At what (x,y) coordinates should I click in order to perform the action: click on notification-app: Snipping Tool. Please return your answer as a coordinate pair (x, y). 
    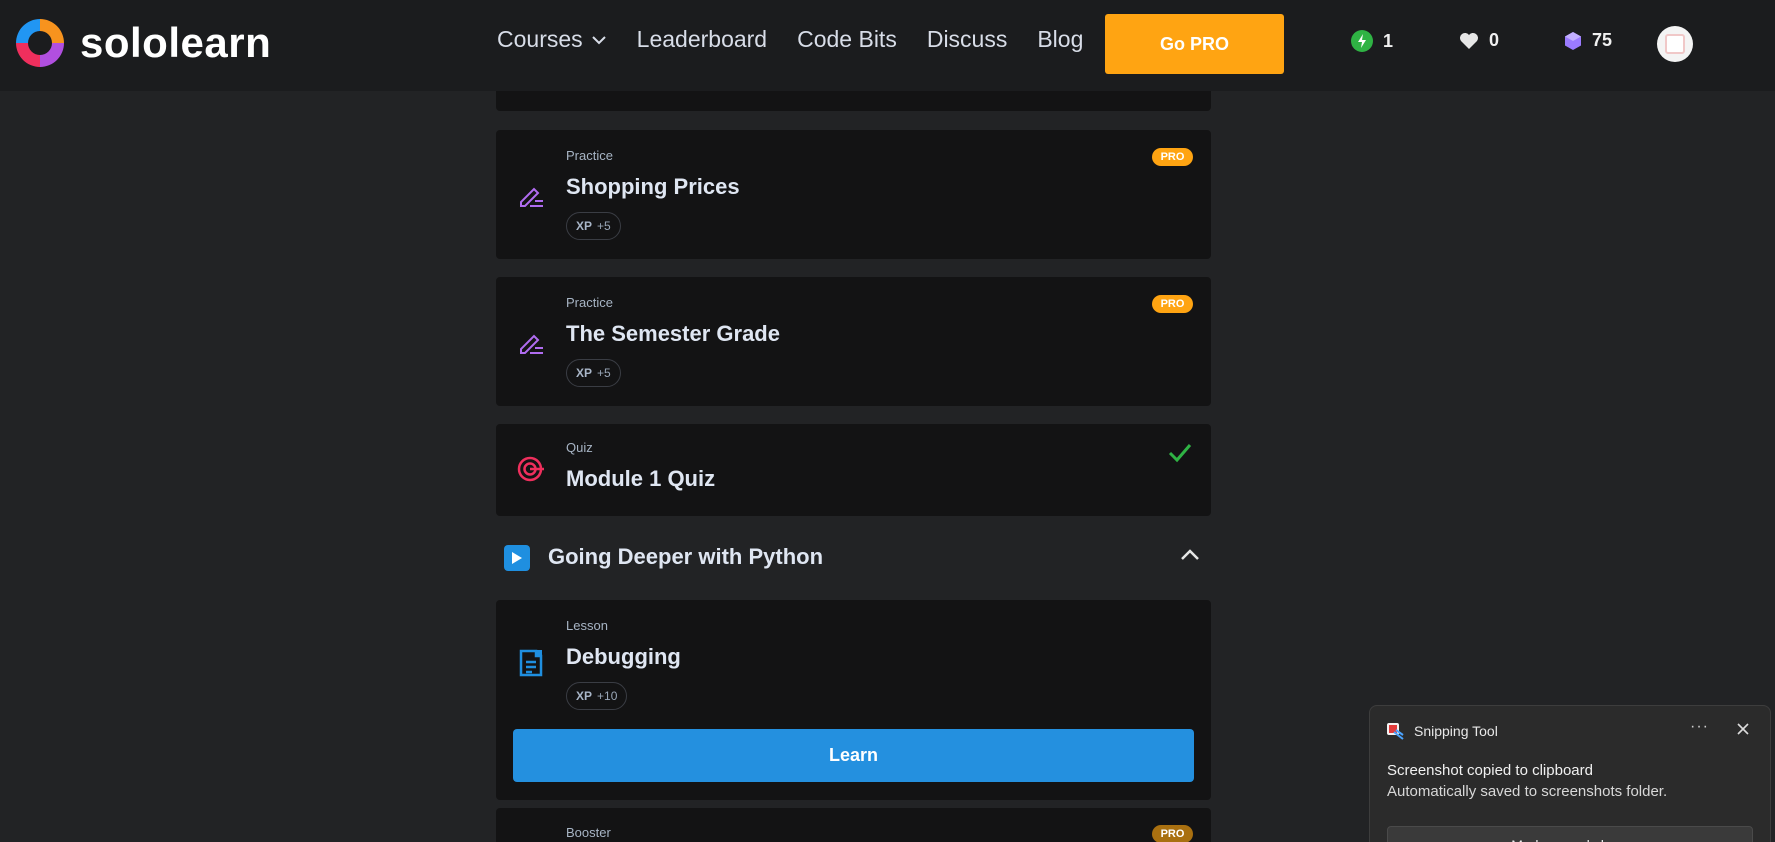
    Looking at the image, I should click on (1442, 731).